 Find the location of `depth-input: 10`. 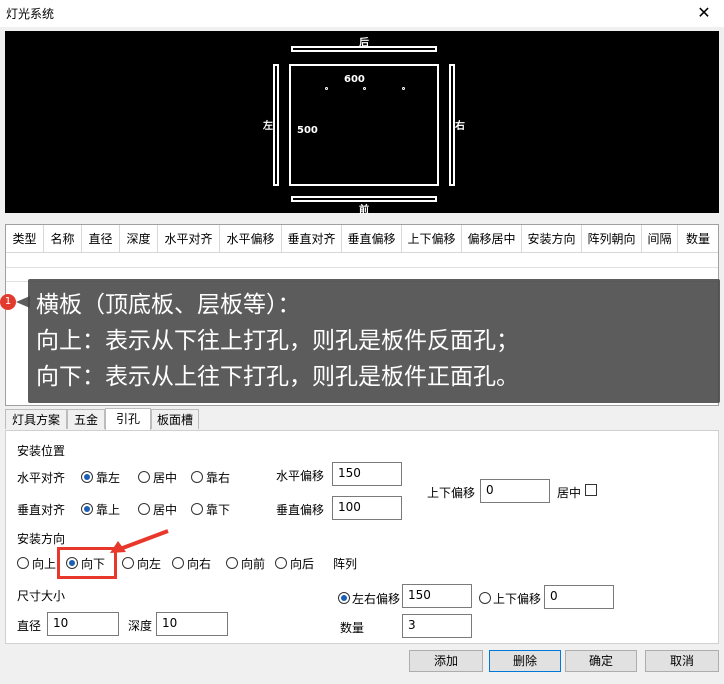

depth-input: 10 is located at coordinates (192, 624).